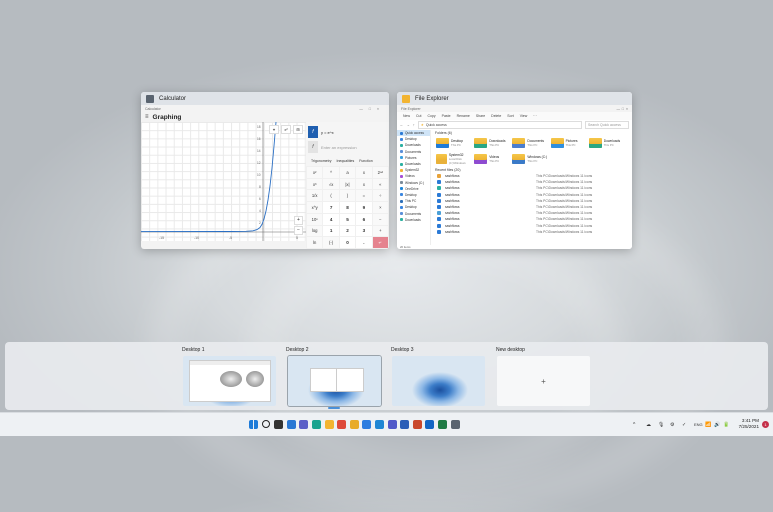 The width and height of the screenshot is (773, 512). Describe the element at coordinates (402, 350) in the screenshot. I see `desktop-label: Desktop 3` at that location.